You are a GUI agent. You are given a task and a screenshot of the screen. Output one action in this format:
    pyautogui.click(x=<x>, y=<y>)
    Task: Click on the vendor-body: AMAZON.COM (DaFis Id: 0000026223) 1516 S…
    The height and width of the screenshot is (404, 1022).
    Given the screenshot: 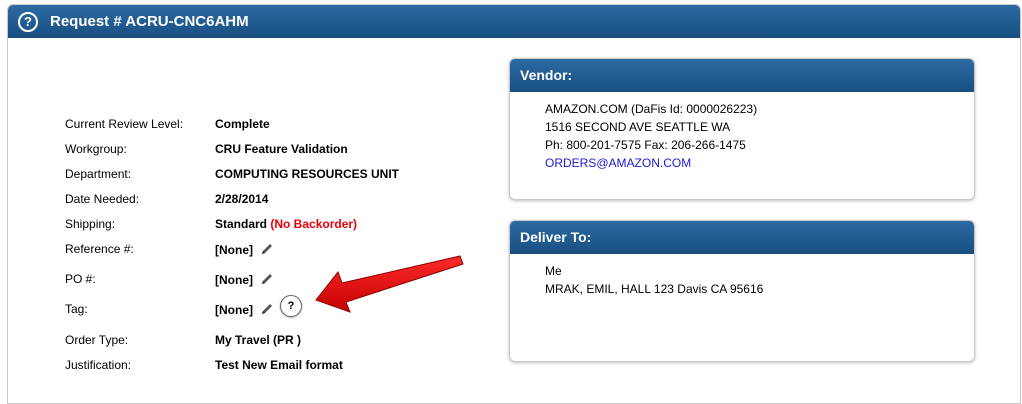 What is the action you would take?
    pyautogui.click(x=742, y=132)
    